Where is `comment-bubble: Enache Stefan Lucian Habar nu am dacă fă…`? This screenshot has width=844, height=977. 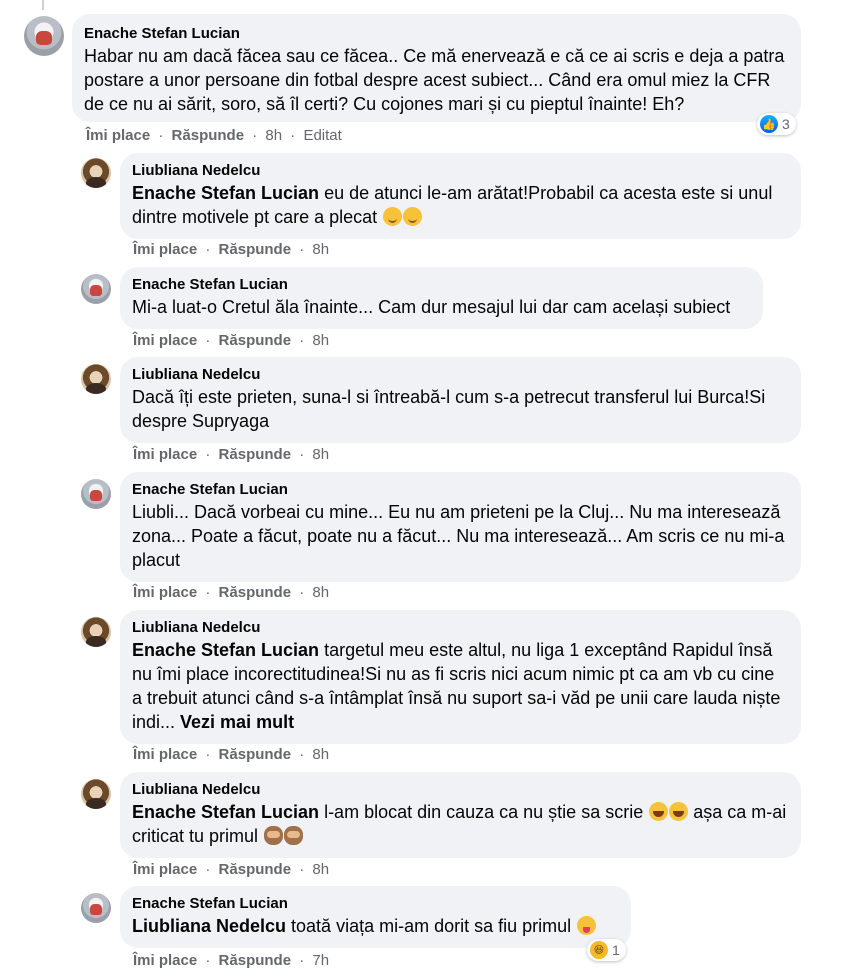
comment-bubble: Enache Stefan Lucian Habar nu am dacă fă… is located at coordinates (436, 68).